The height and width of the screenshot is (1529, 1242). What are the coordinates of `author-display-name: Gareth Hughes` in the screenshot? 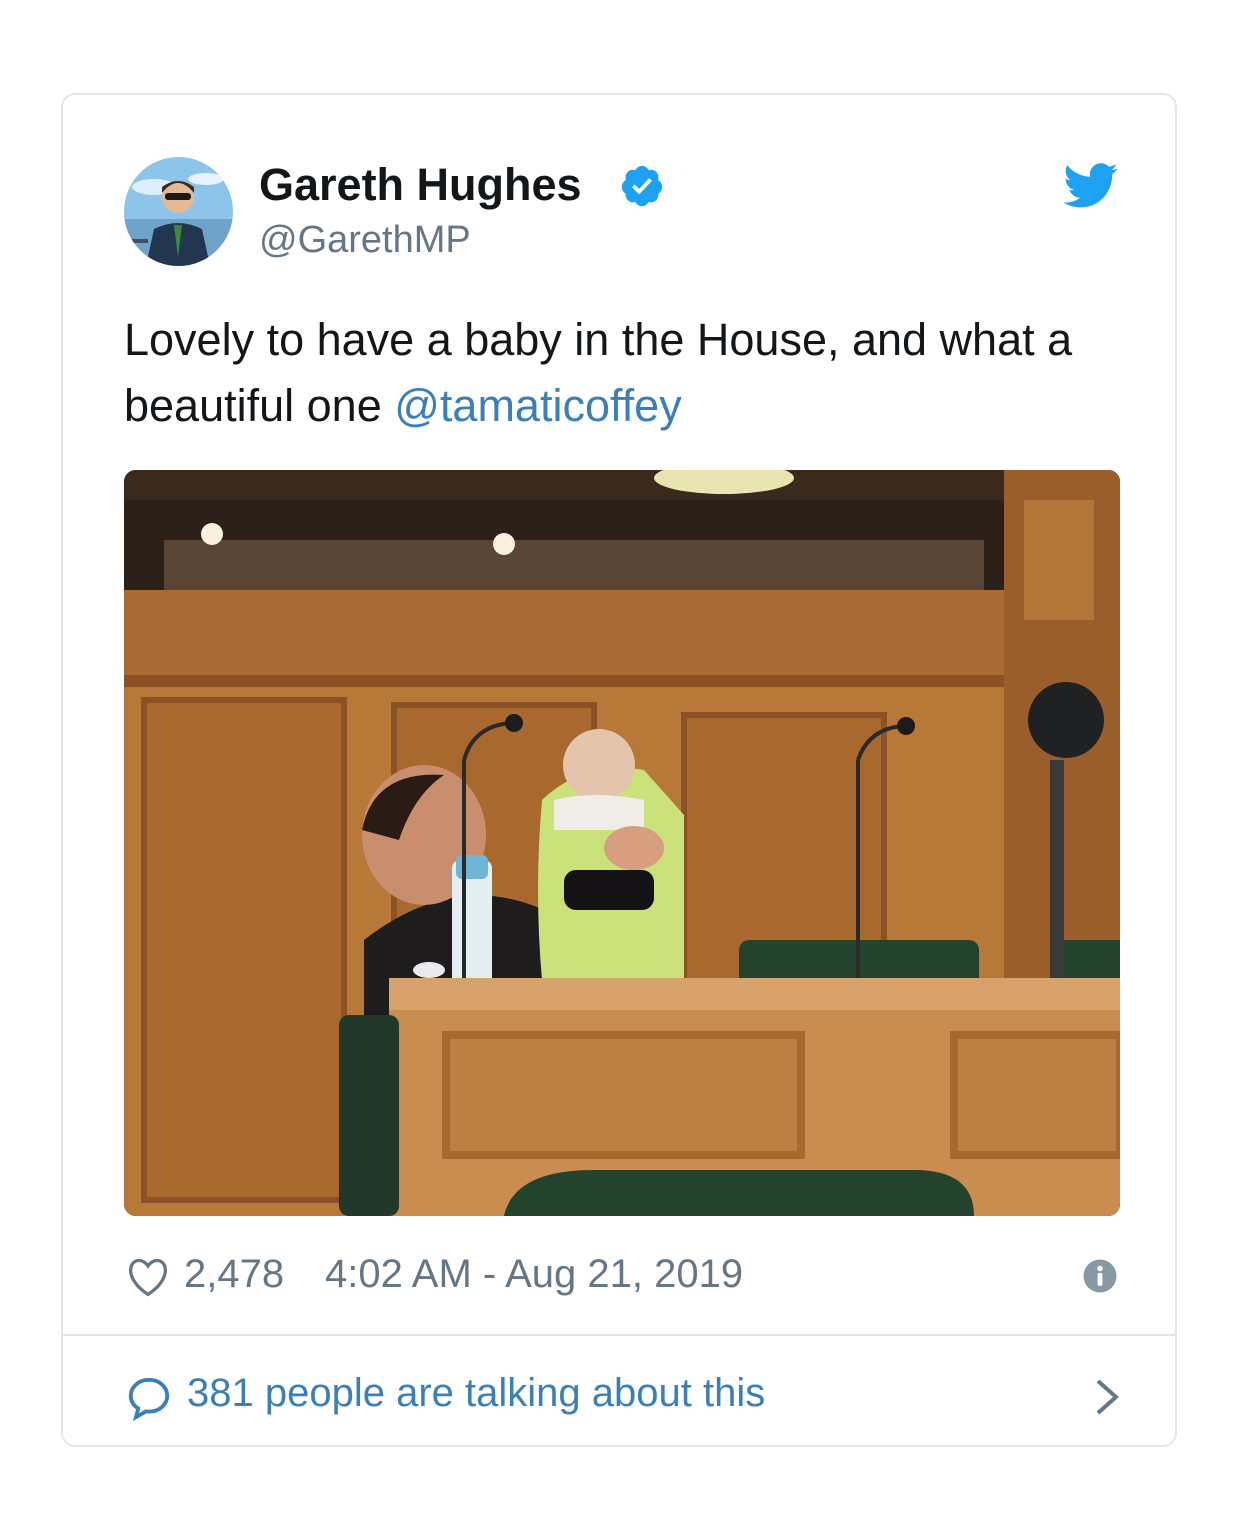 It's located at (420, 185).